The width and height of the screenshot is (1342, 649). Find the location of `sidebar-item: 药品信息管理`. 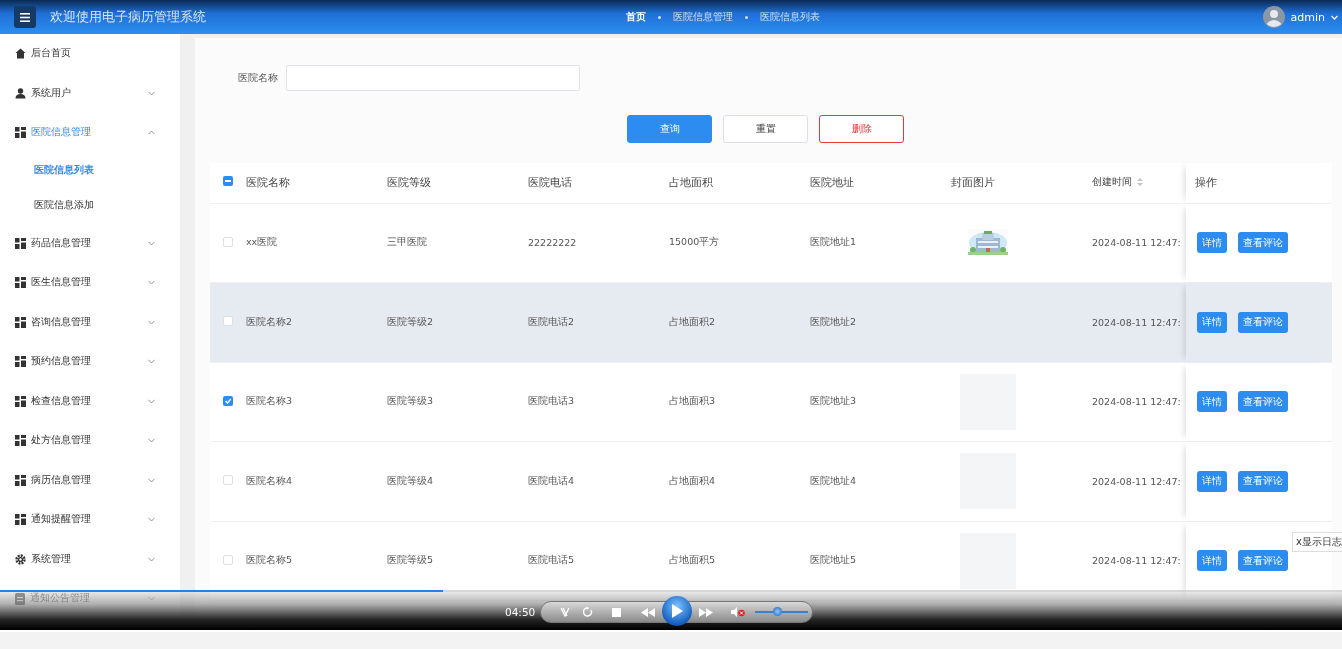

sidebar-item: 药品信息管理 is located at coordinates (82, 243).